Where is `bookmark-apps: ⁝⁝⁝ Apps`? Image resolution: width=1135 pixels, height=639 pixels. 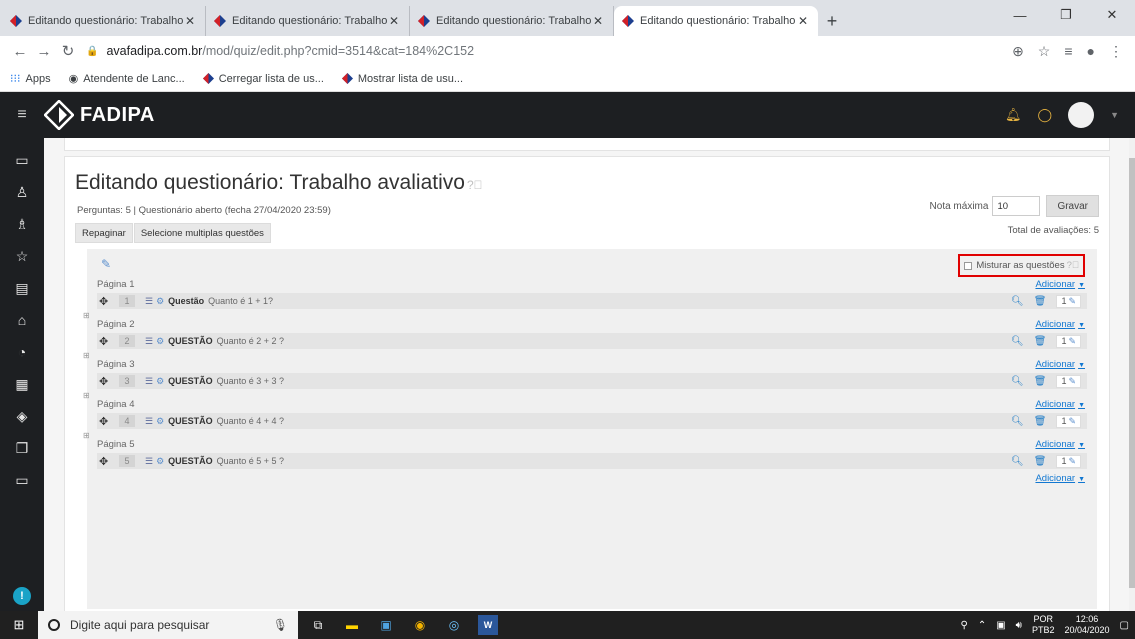 bookmark-apps: ⁝⁝⁝ Apps is located at coordinates (30, 79).